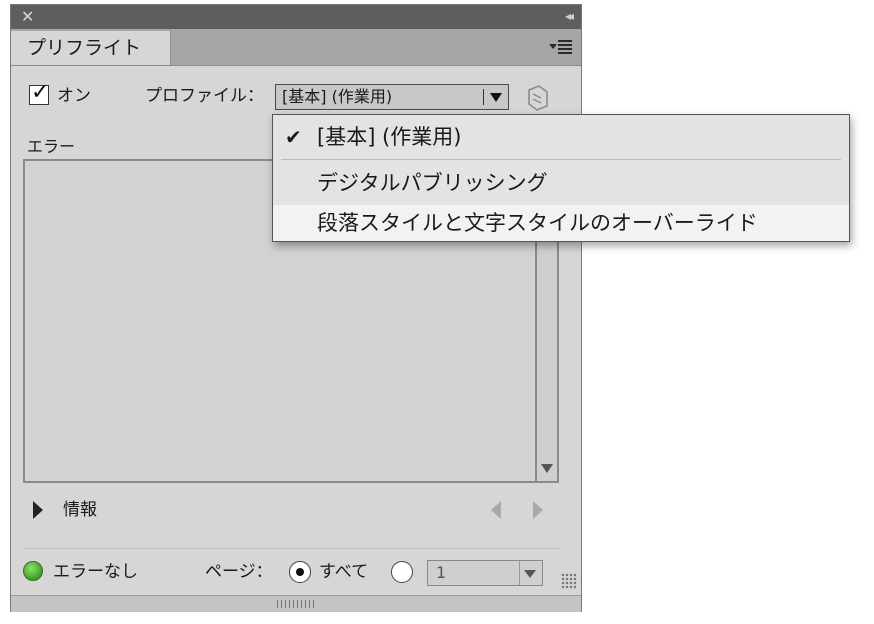  I want to click on footer-divider, so click(291, 548).